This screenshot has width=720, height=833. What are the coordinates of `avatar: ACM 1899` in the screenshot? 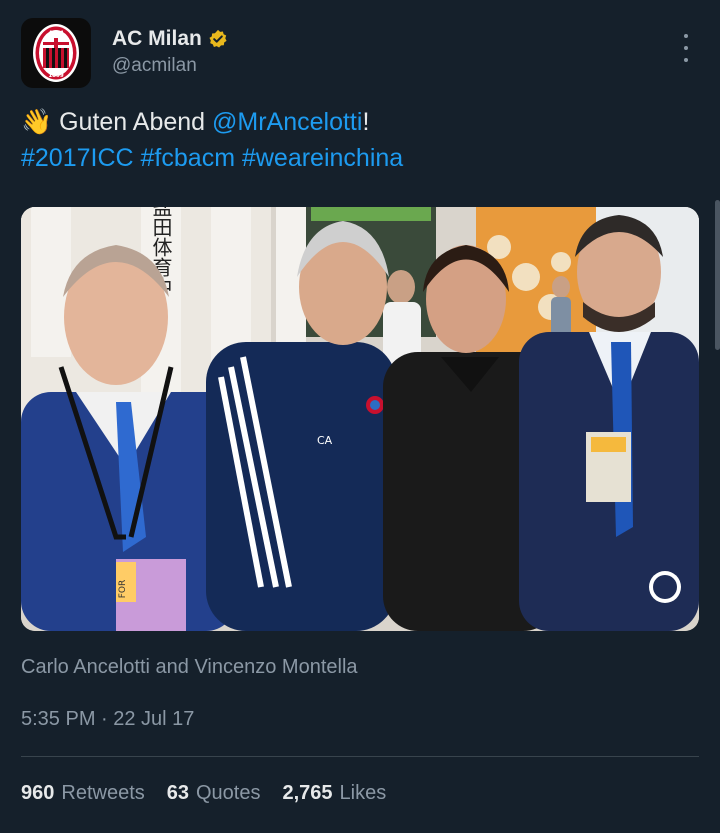 It's located at (56, 53).